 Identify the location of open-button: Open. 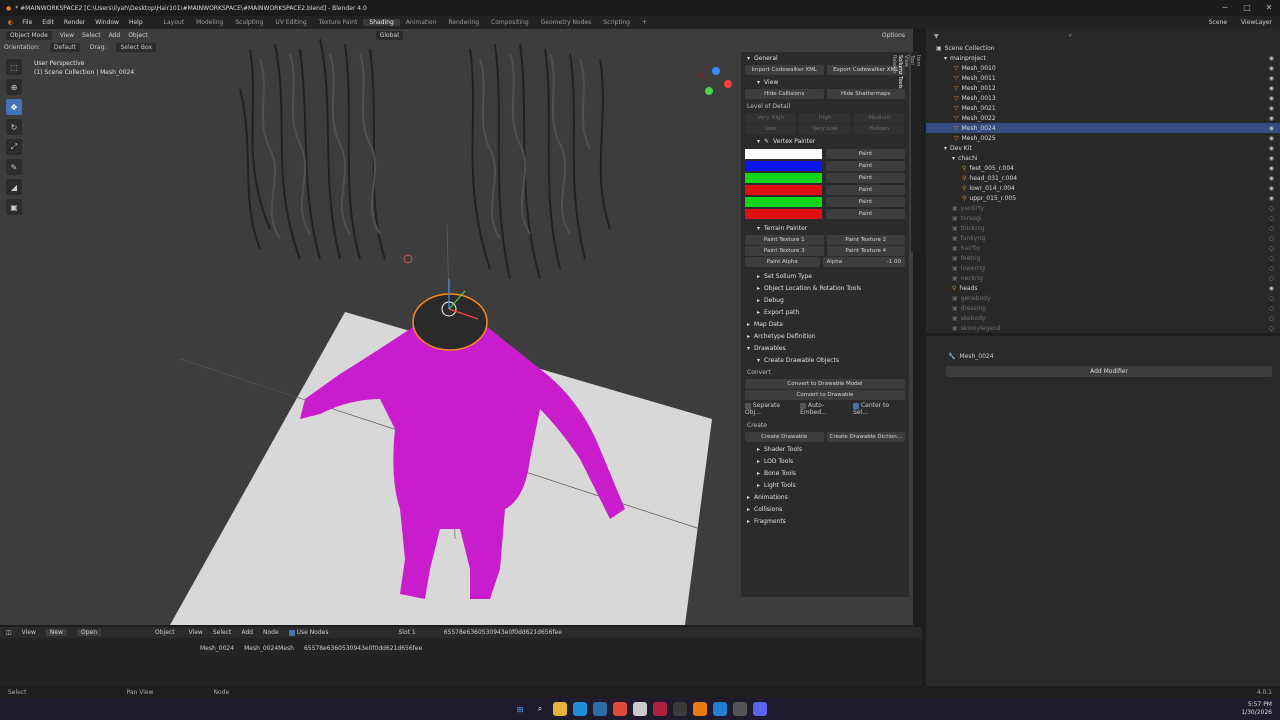
(89, 632).